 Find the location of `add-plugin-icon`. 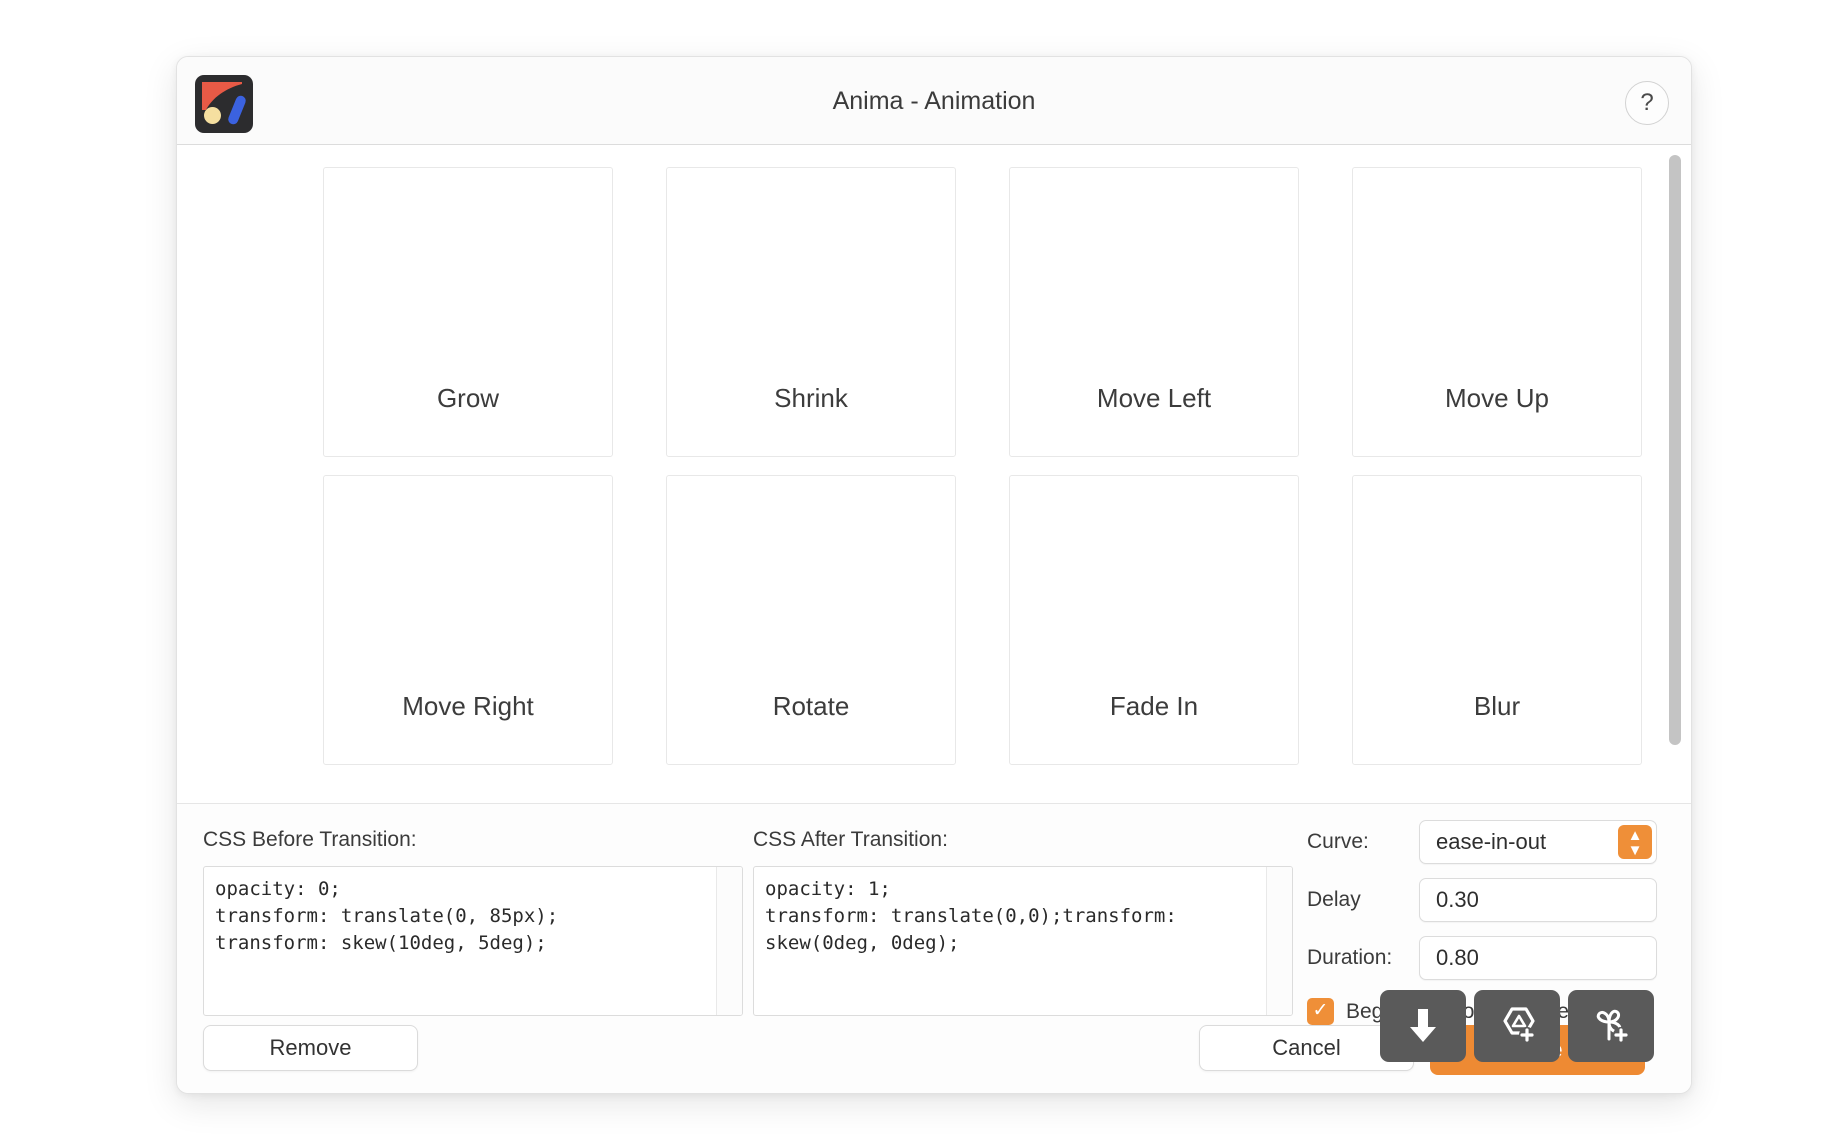

add-plugin-icon is located at coordinates (1611, 1026).